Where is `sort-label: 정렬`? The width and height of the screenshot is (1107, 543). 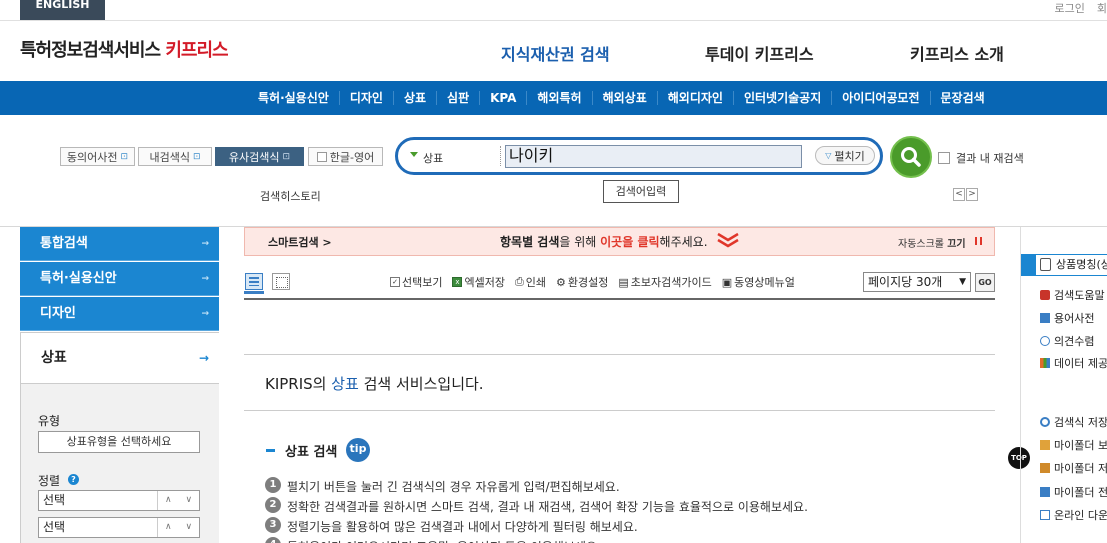
sort-label: 정렬 is located at coordinates (49, 481).